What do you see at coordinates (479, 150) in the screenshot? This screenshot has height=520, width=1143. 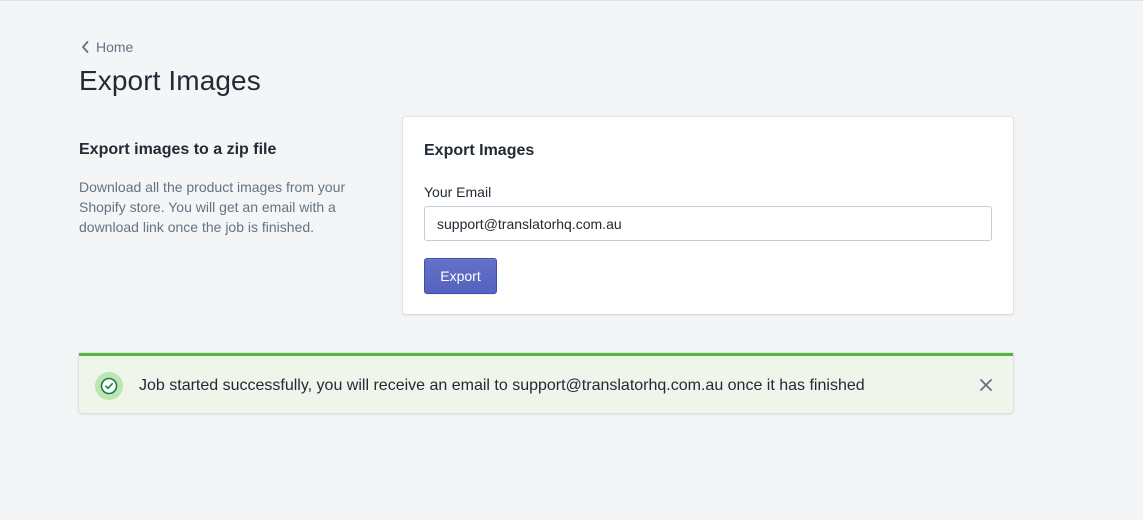 I see `card-title: Export Images` at bounding box center [479, 150].